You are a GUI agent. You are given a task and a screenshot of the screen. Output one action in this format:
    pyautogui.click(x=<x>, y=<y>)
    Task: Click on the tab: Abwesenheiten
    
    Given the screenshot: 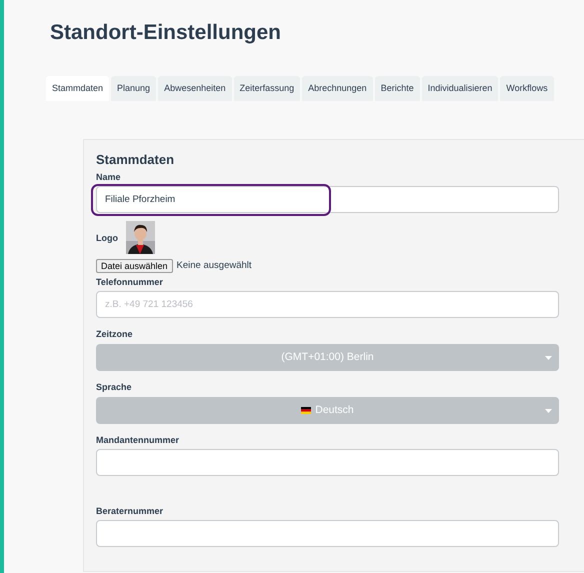 What is the action you would take?
    pyautogui.click(x=195, y=88)
    